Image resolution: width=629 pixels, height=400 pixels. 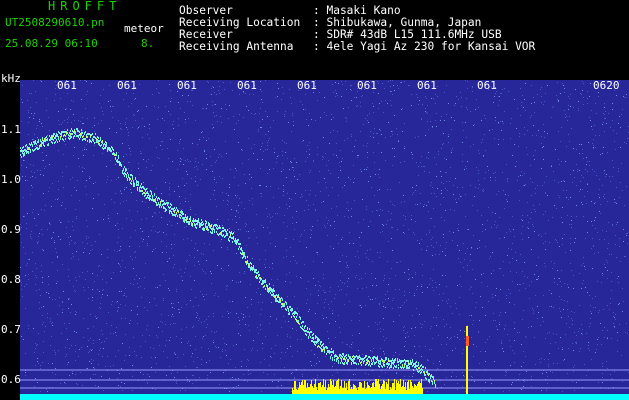 I want to click on meteor-label: meteor, so click(x=144, y=28).